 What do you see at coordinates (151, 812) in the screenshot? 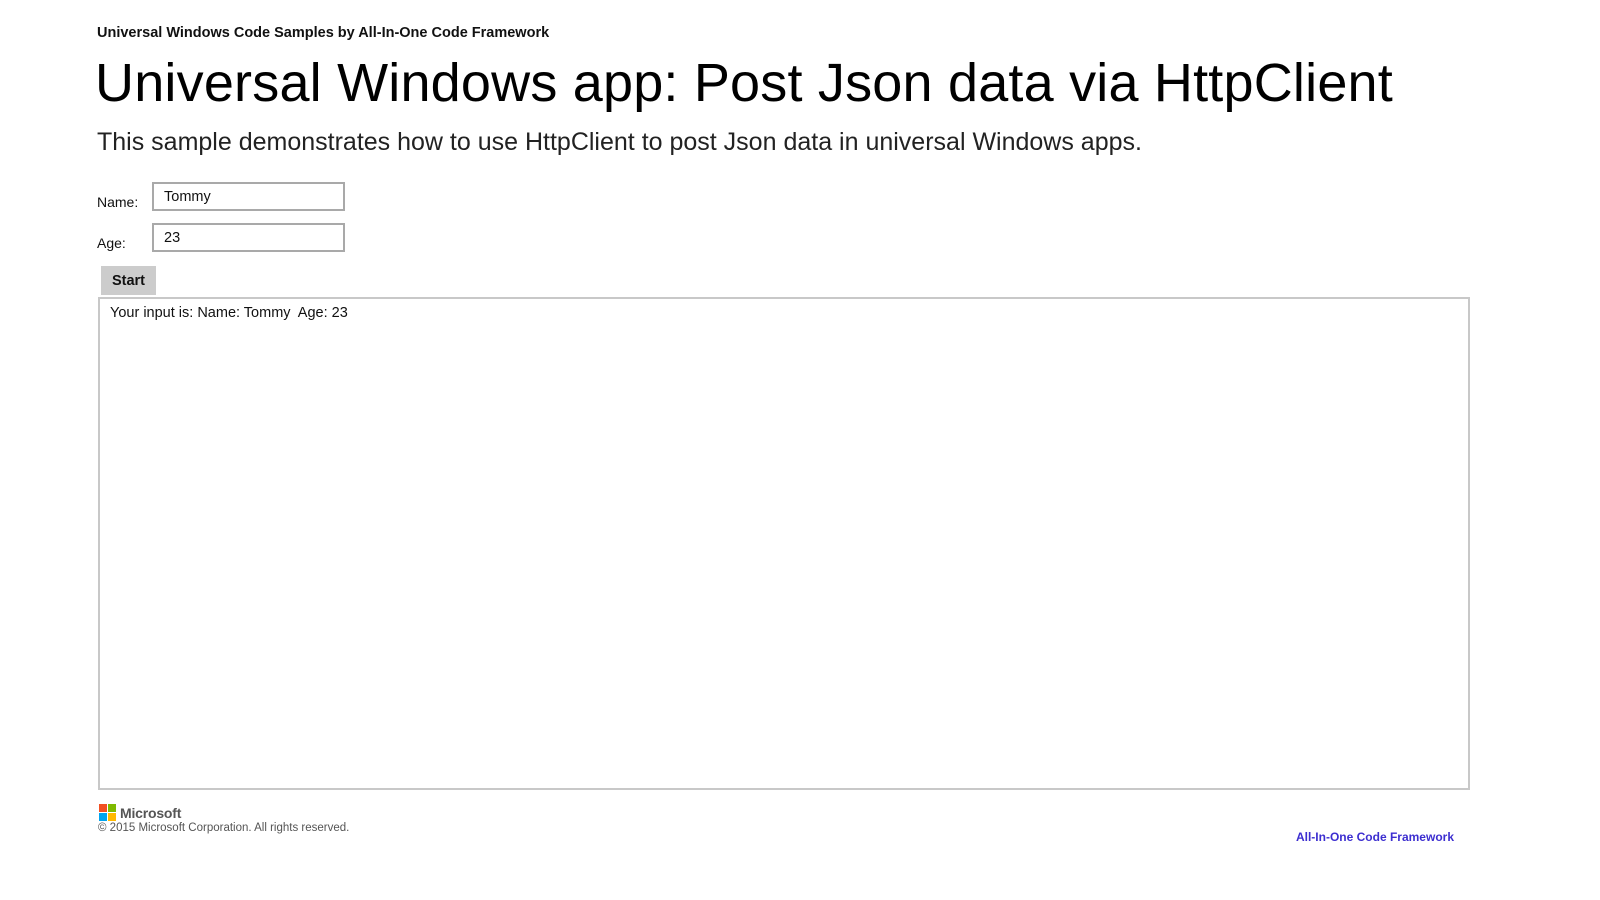
I see `microsoft-logo-text: Microsoft` at bounding box center [151, 812].